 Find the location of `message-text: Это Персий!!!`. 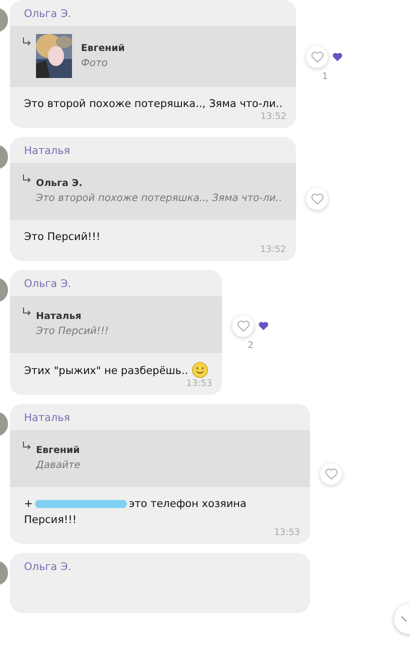

message-text: Это Персий!!! is located at coordinates (62, 237).